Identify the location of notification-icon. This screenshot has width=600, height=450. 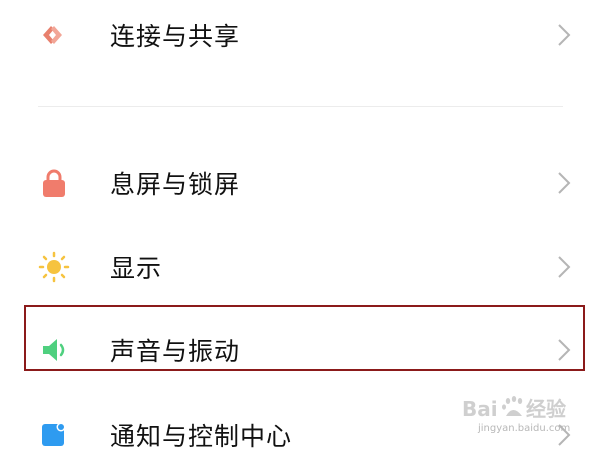
(54, 434).